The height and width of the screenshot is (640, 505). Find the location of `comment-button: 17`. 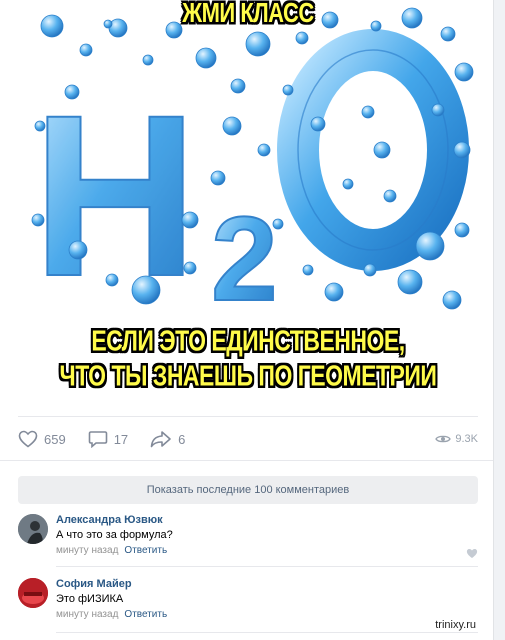

comment-button: 17 is located at coordinates (108, 439).